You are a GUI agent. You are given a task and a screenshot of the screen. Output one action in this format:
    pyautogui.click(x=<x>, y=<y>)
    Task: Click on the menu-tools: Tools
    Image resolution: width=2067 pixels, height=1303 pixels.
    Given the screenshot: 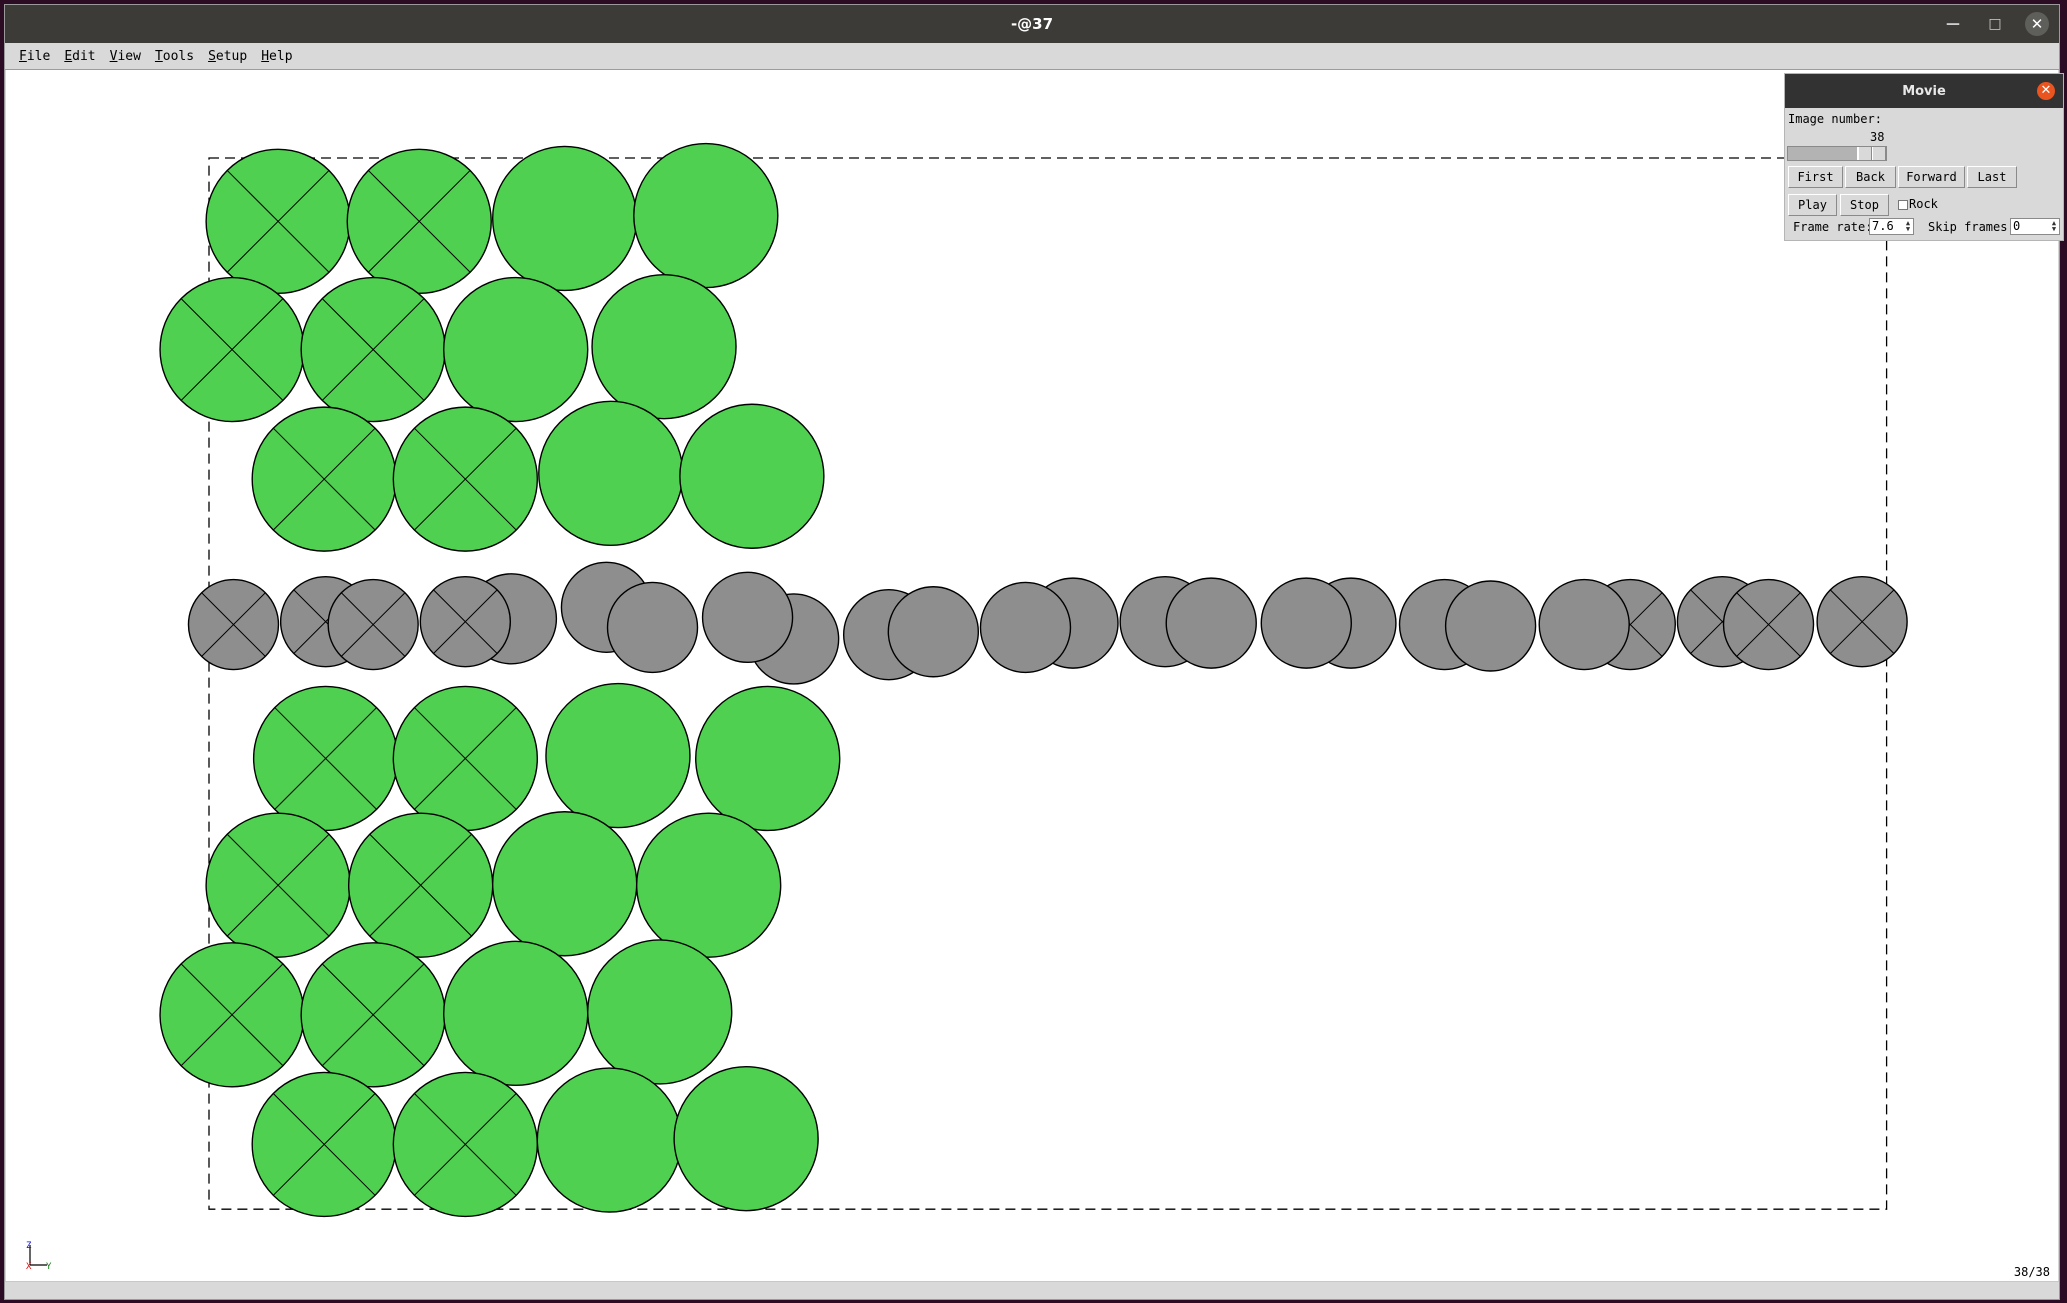 What is the action you would take?
    pyautogui.click(x=174, y=56)
    